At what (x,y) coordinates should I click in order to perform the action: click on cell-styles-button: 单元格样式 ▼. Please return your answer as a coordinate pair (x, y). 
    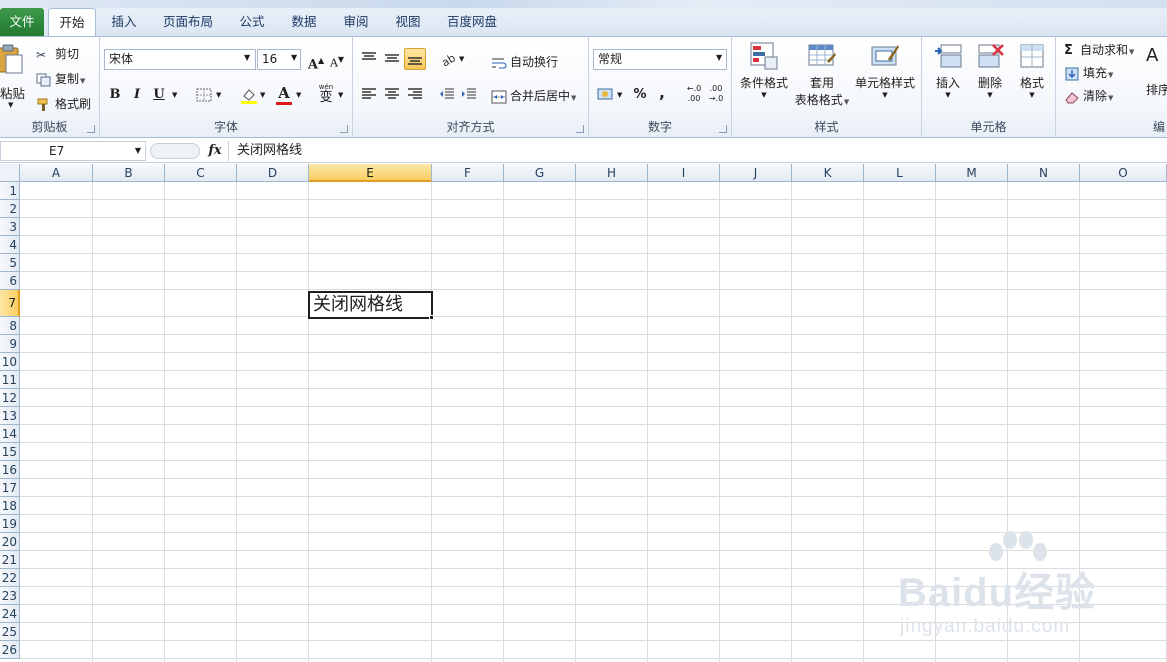
    Looking at the image, I should click on (885, 76).